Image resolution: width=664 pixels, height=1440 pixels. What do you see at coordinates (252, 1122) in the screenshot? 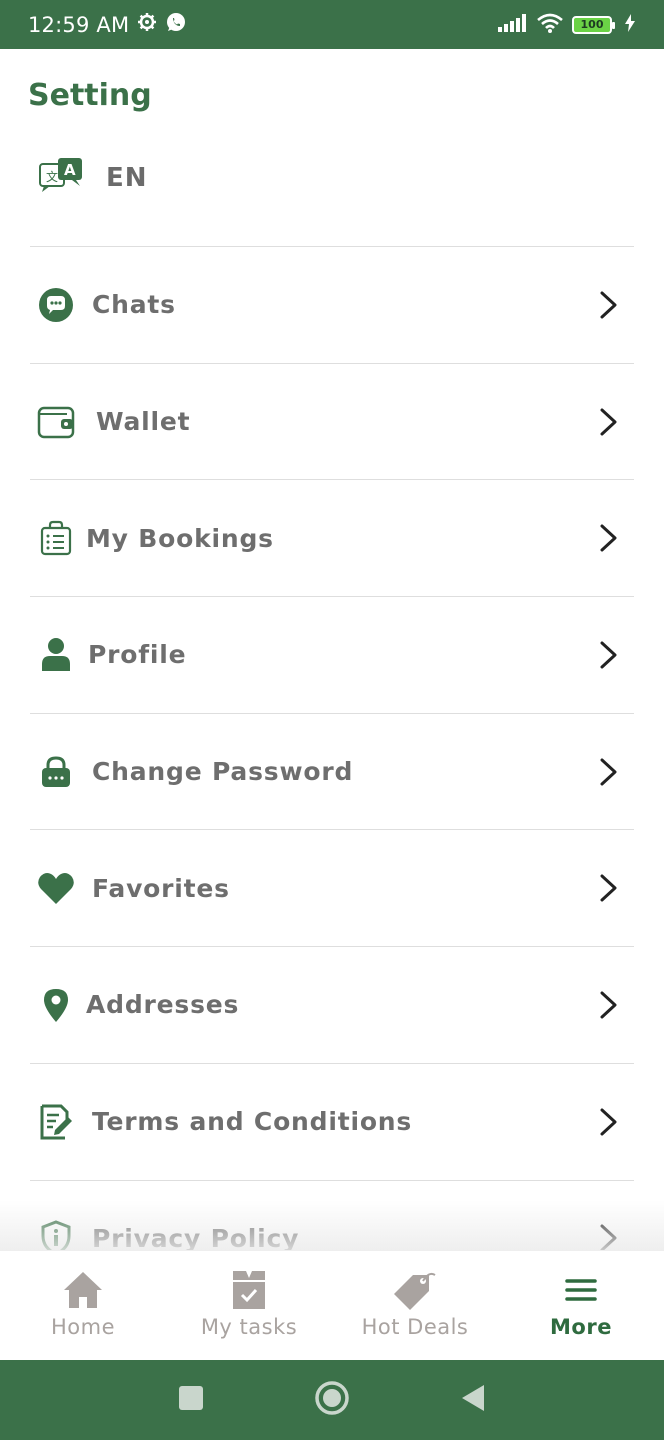
I see `menu-item-label: Terms and Conditions` at bounding box center [252, 1122].